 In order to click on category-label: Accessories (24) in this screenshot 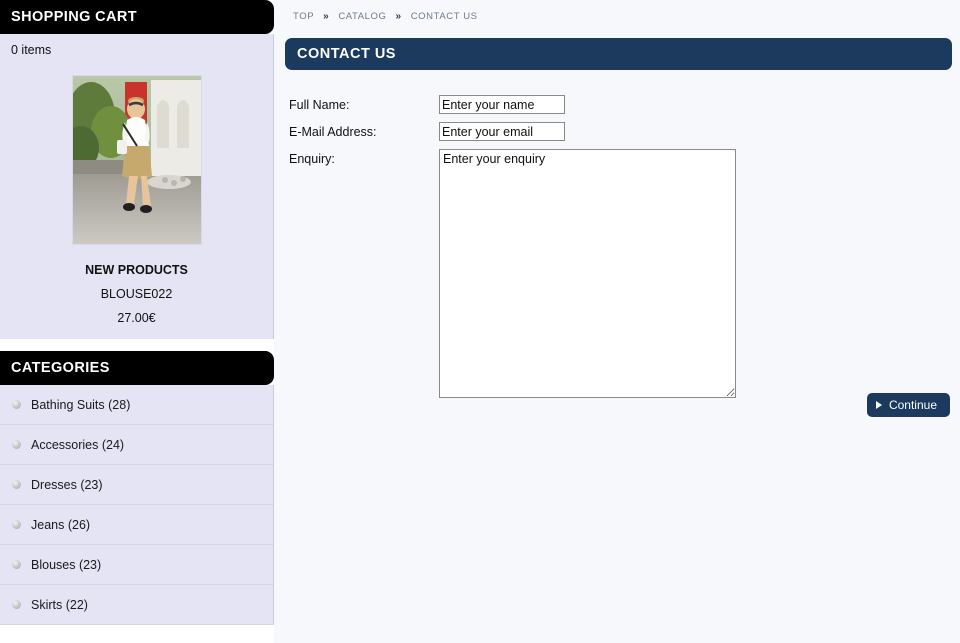, I will do `click(78, 444)`.